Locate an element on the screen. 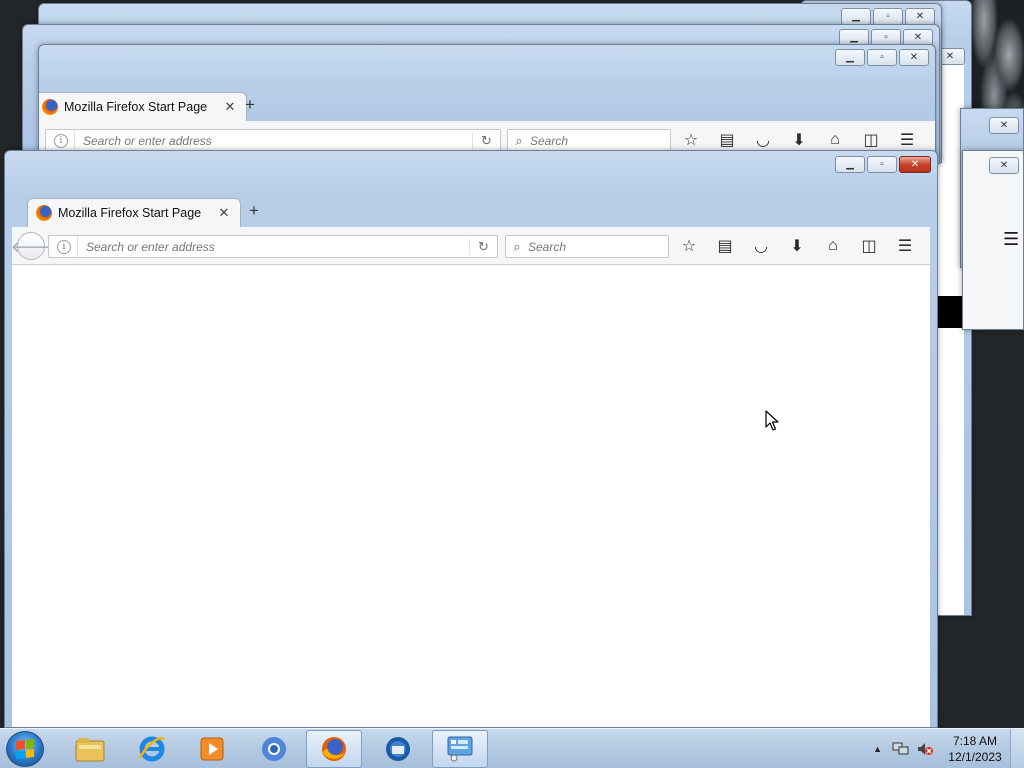 The image size is (1024, 768). clock-date: 12/1/2023 is located at coordinates (975, 757).